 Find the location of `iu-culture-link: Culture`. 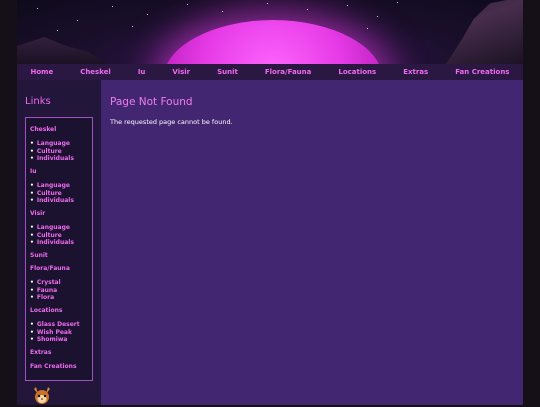

iu-culture-link: Culture is located at coordinates (52, 194).